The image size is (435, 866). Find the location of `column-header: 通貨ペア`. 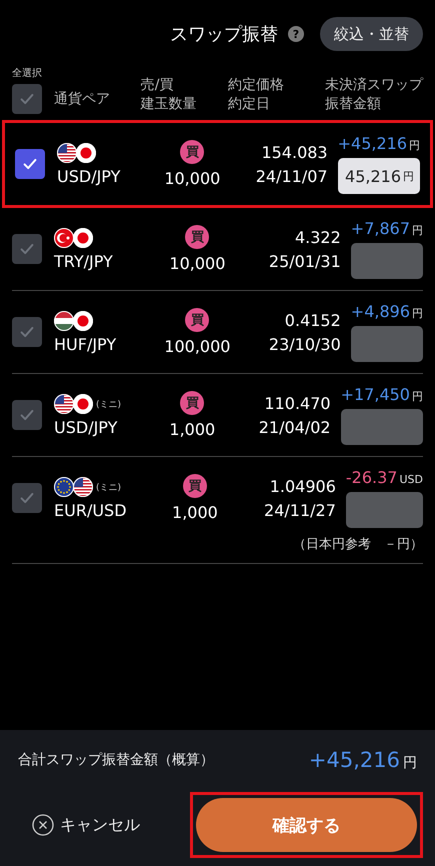

column-header: 通貨ペア is located at coordinates (82, 99).